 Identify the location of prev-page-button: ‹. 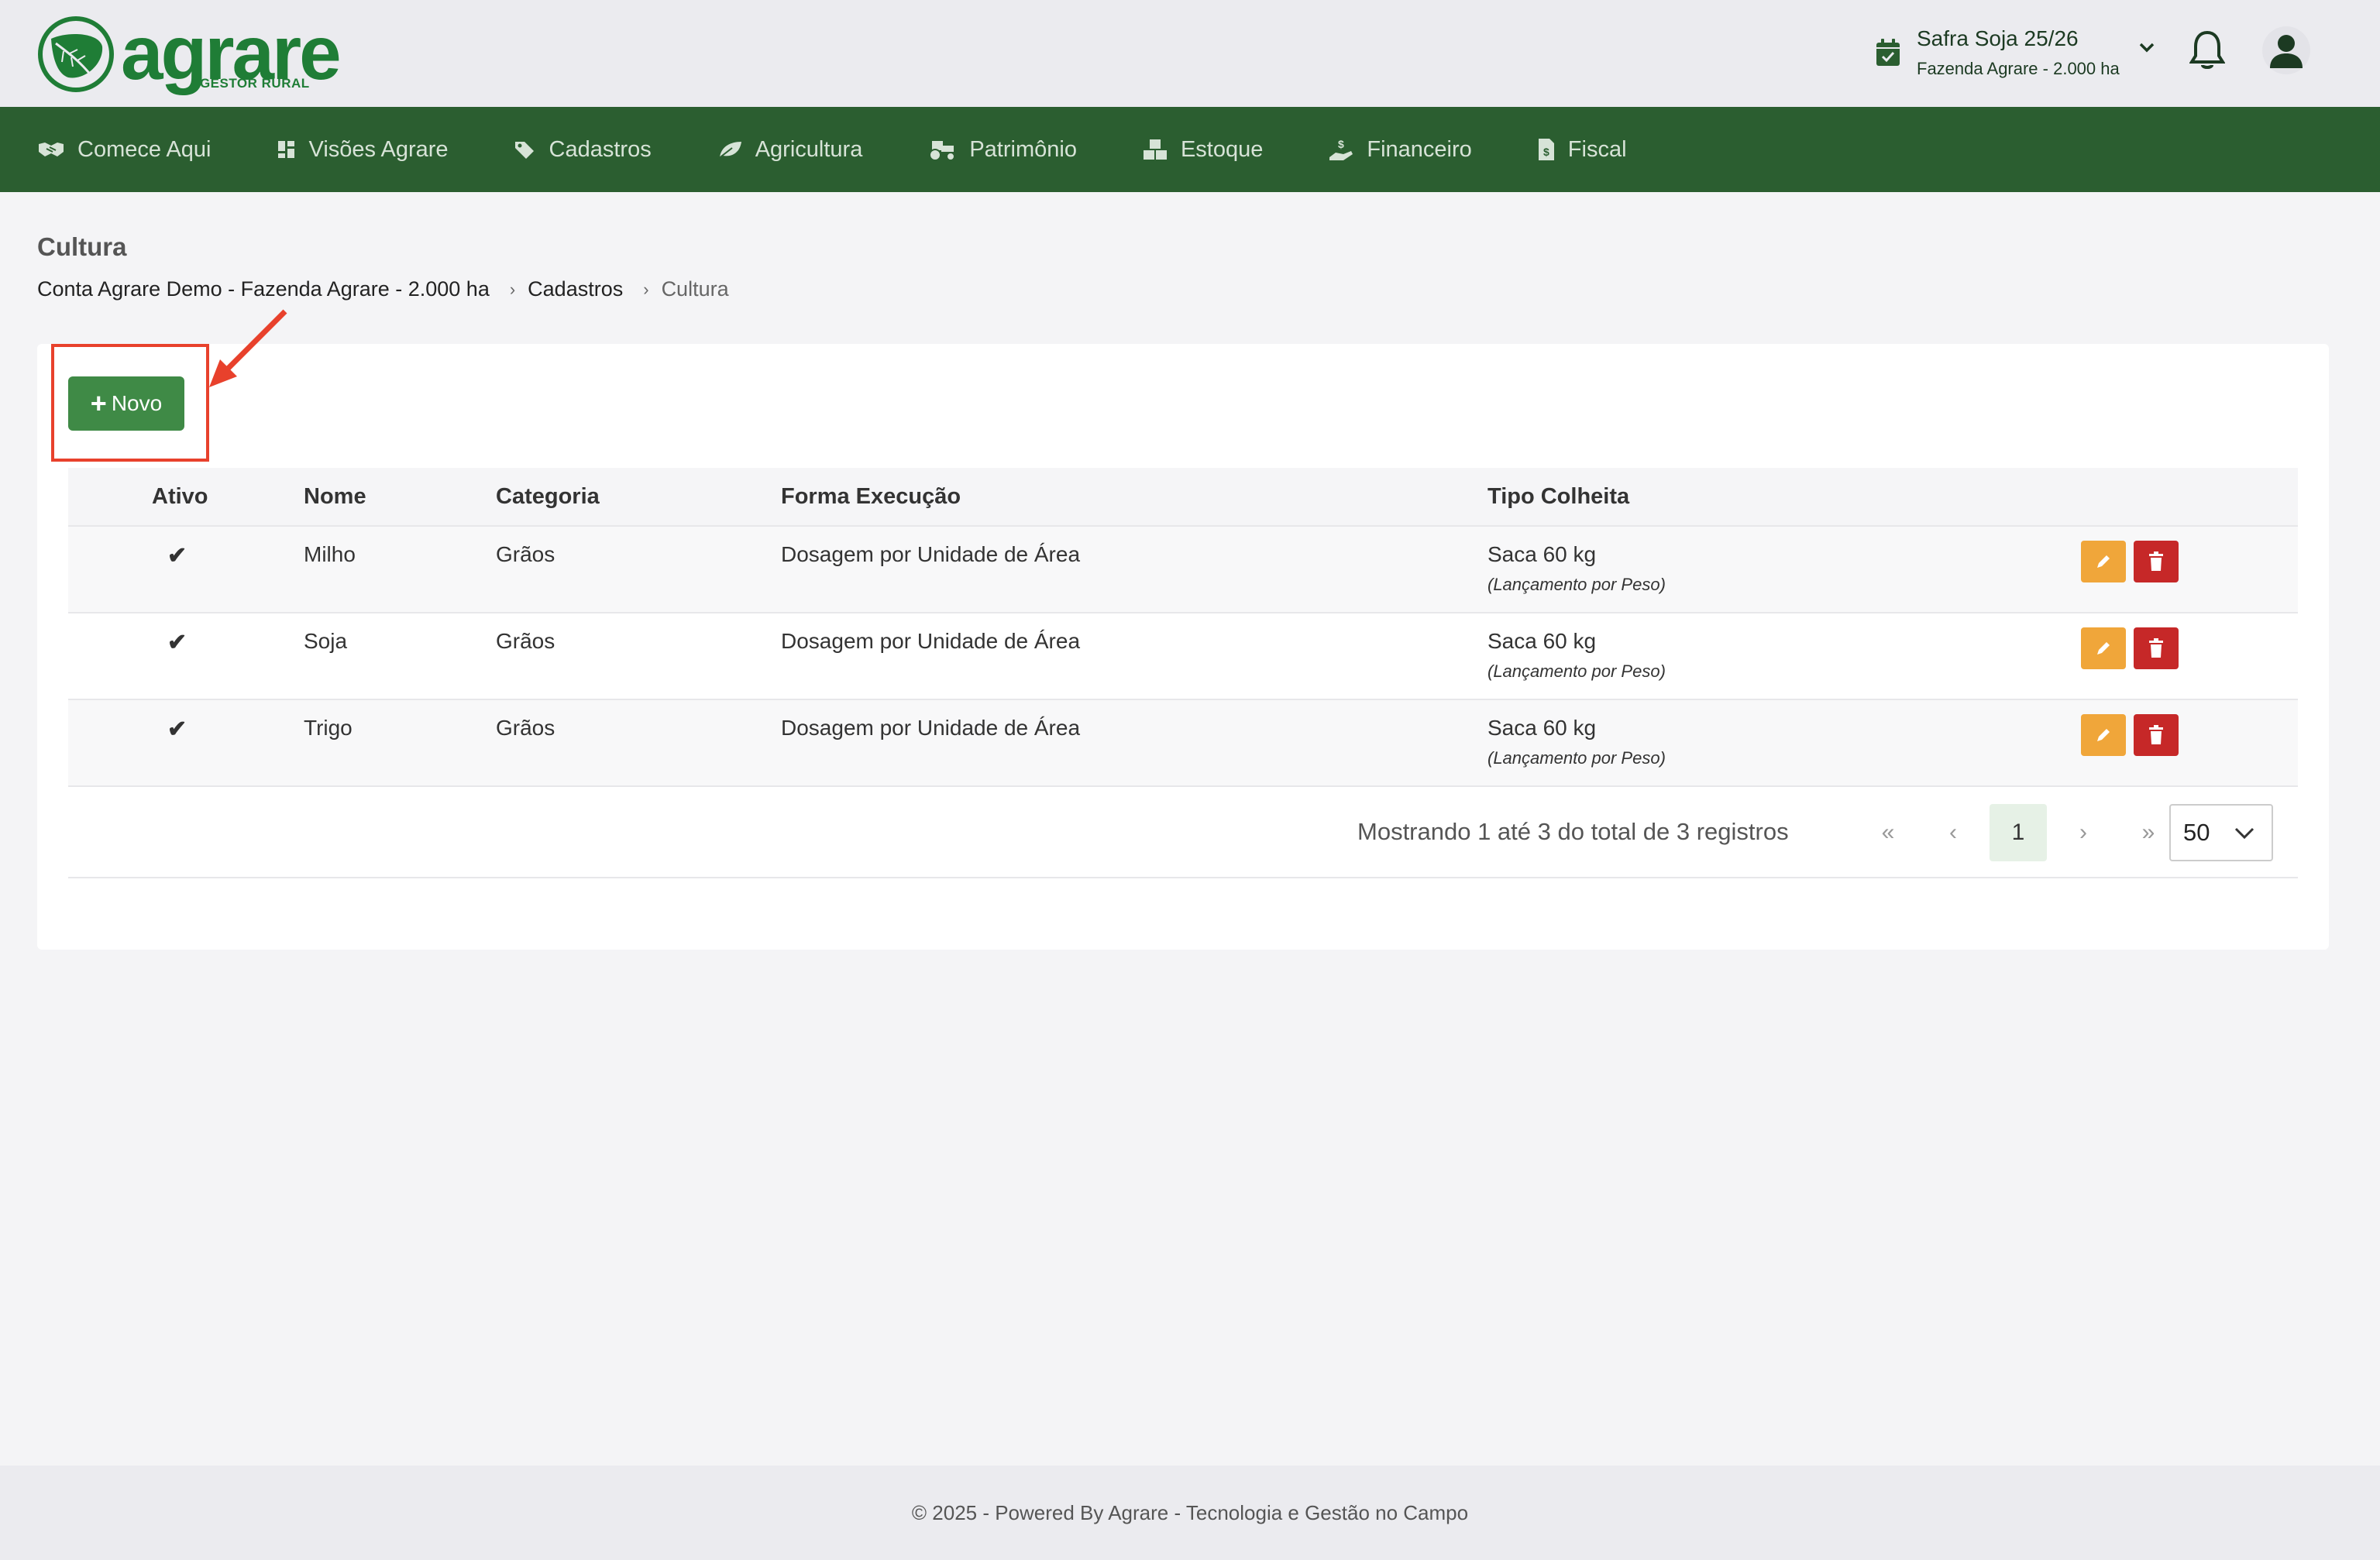
(1953, 832).